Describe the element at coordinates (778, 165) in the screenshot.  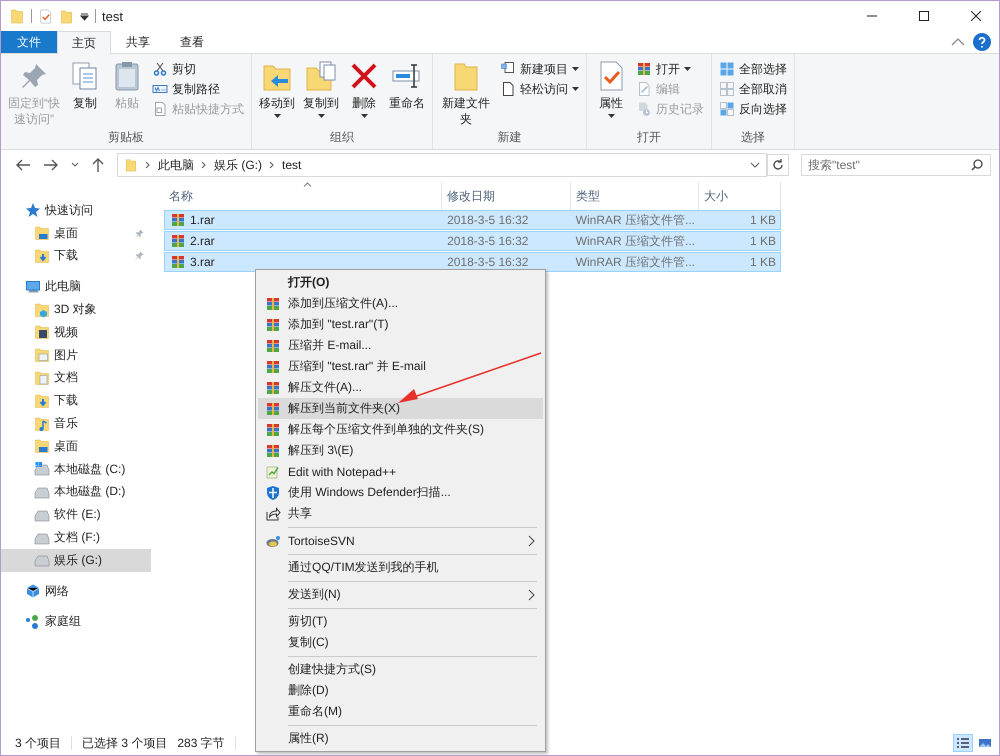
I see `refresh-button` at that location.